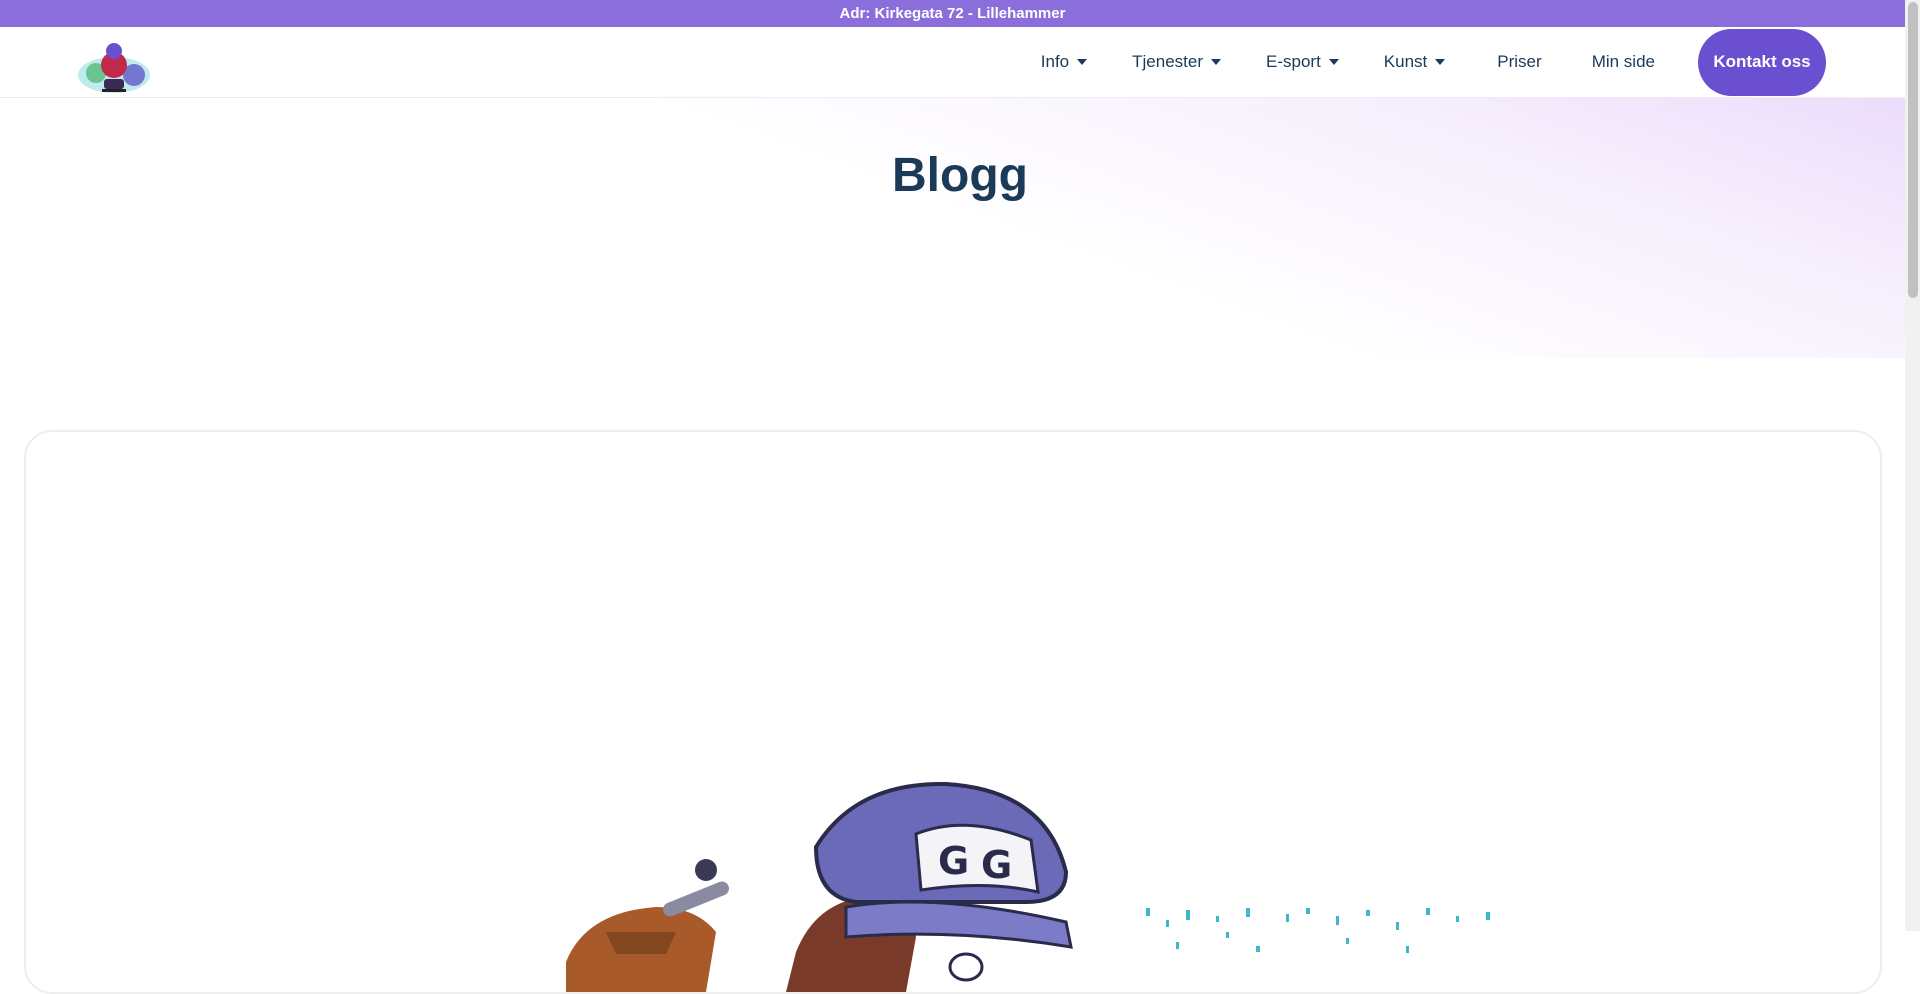  I want to click on nav-info: Info, so click(1064, 62).